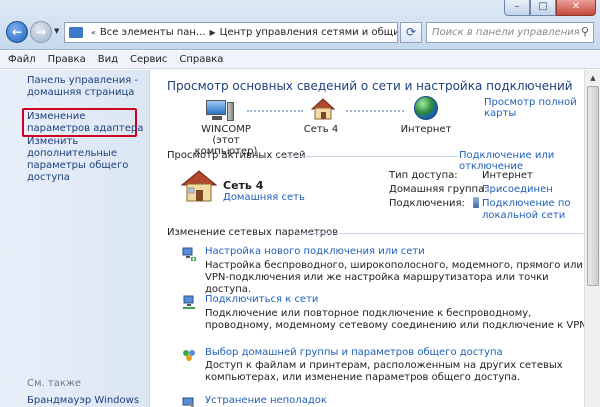  Describe the element at coordinates (266, 400) in the screenshot. I see `troubleshoot-link: Устранение неполадок` at that location.